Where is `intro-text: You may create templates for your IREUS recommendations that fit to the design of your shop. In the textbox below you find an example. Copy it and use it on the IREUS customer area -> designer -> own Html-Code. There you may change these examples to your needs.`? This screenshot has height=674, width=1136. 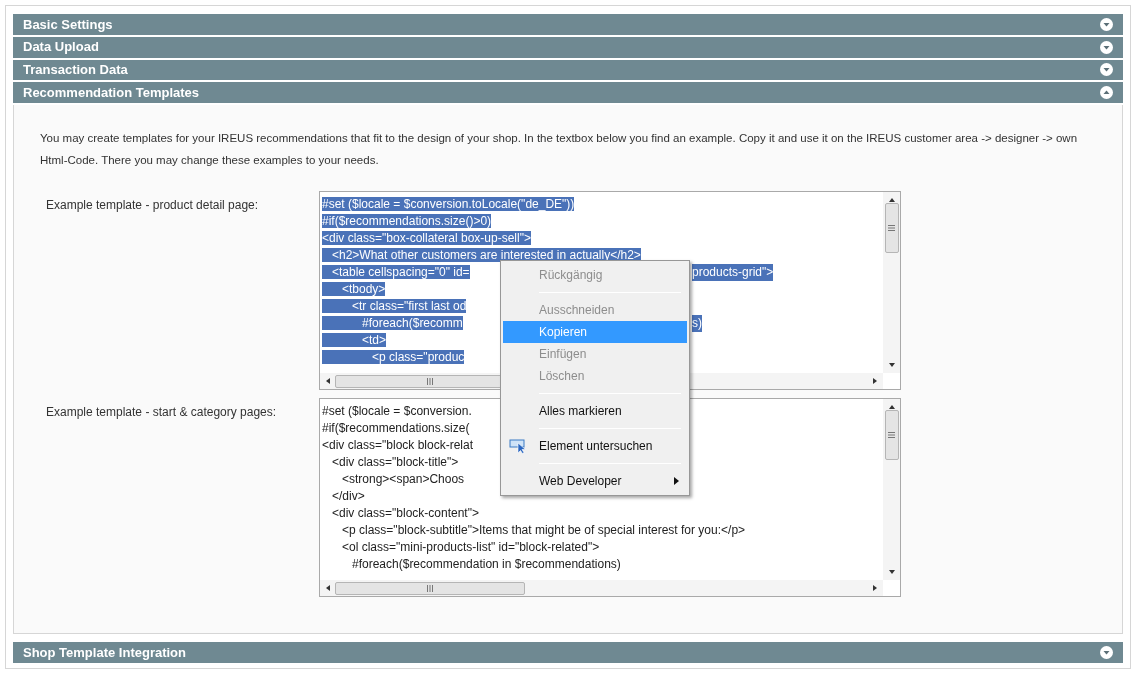
intro-text: You may create templates for your IREUS recommendations that fit to the design of your shop. In the textbox below you find an example. Copy it and use it on the IREUS customer area -> designer -> own Html-Code. There you may change these examples to your needs. is located at coordinates (559, 150).